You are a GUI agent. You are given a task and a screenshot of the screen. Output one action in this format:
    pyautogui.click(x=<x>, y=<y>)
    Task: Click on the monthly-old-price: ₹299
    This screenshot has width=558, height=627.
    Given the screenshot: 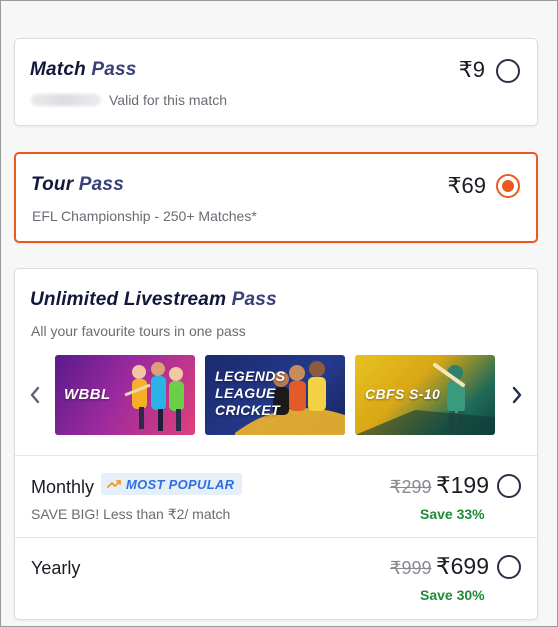 What is the action you would take?
    pyautogui.click(x=411, y=487)
    